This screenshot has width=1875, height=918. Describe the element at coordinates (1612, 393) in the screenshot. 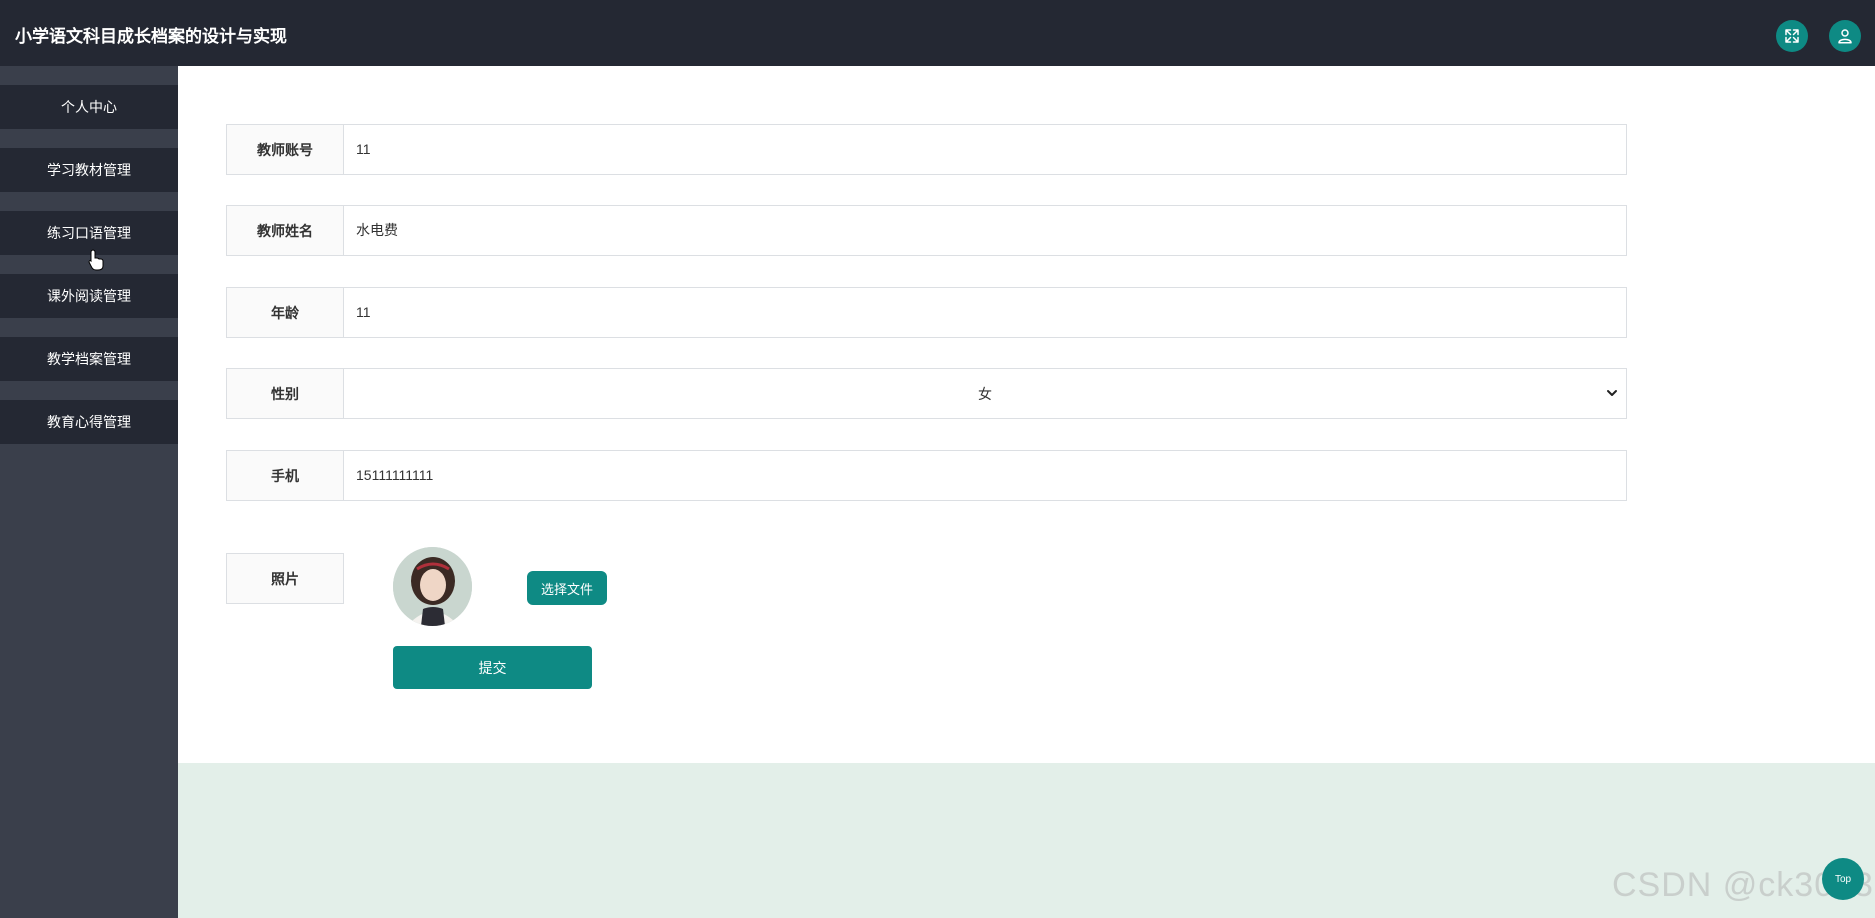

I see `chevron-down-icon` at that location.